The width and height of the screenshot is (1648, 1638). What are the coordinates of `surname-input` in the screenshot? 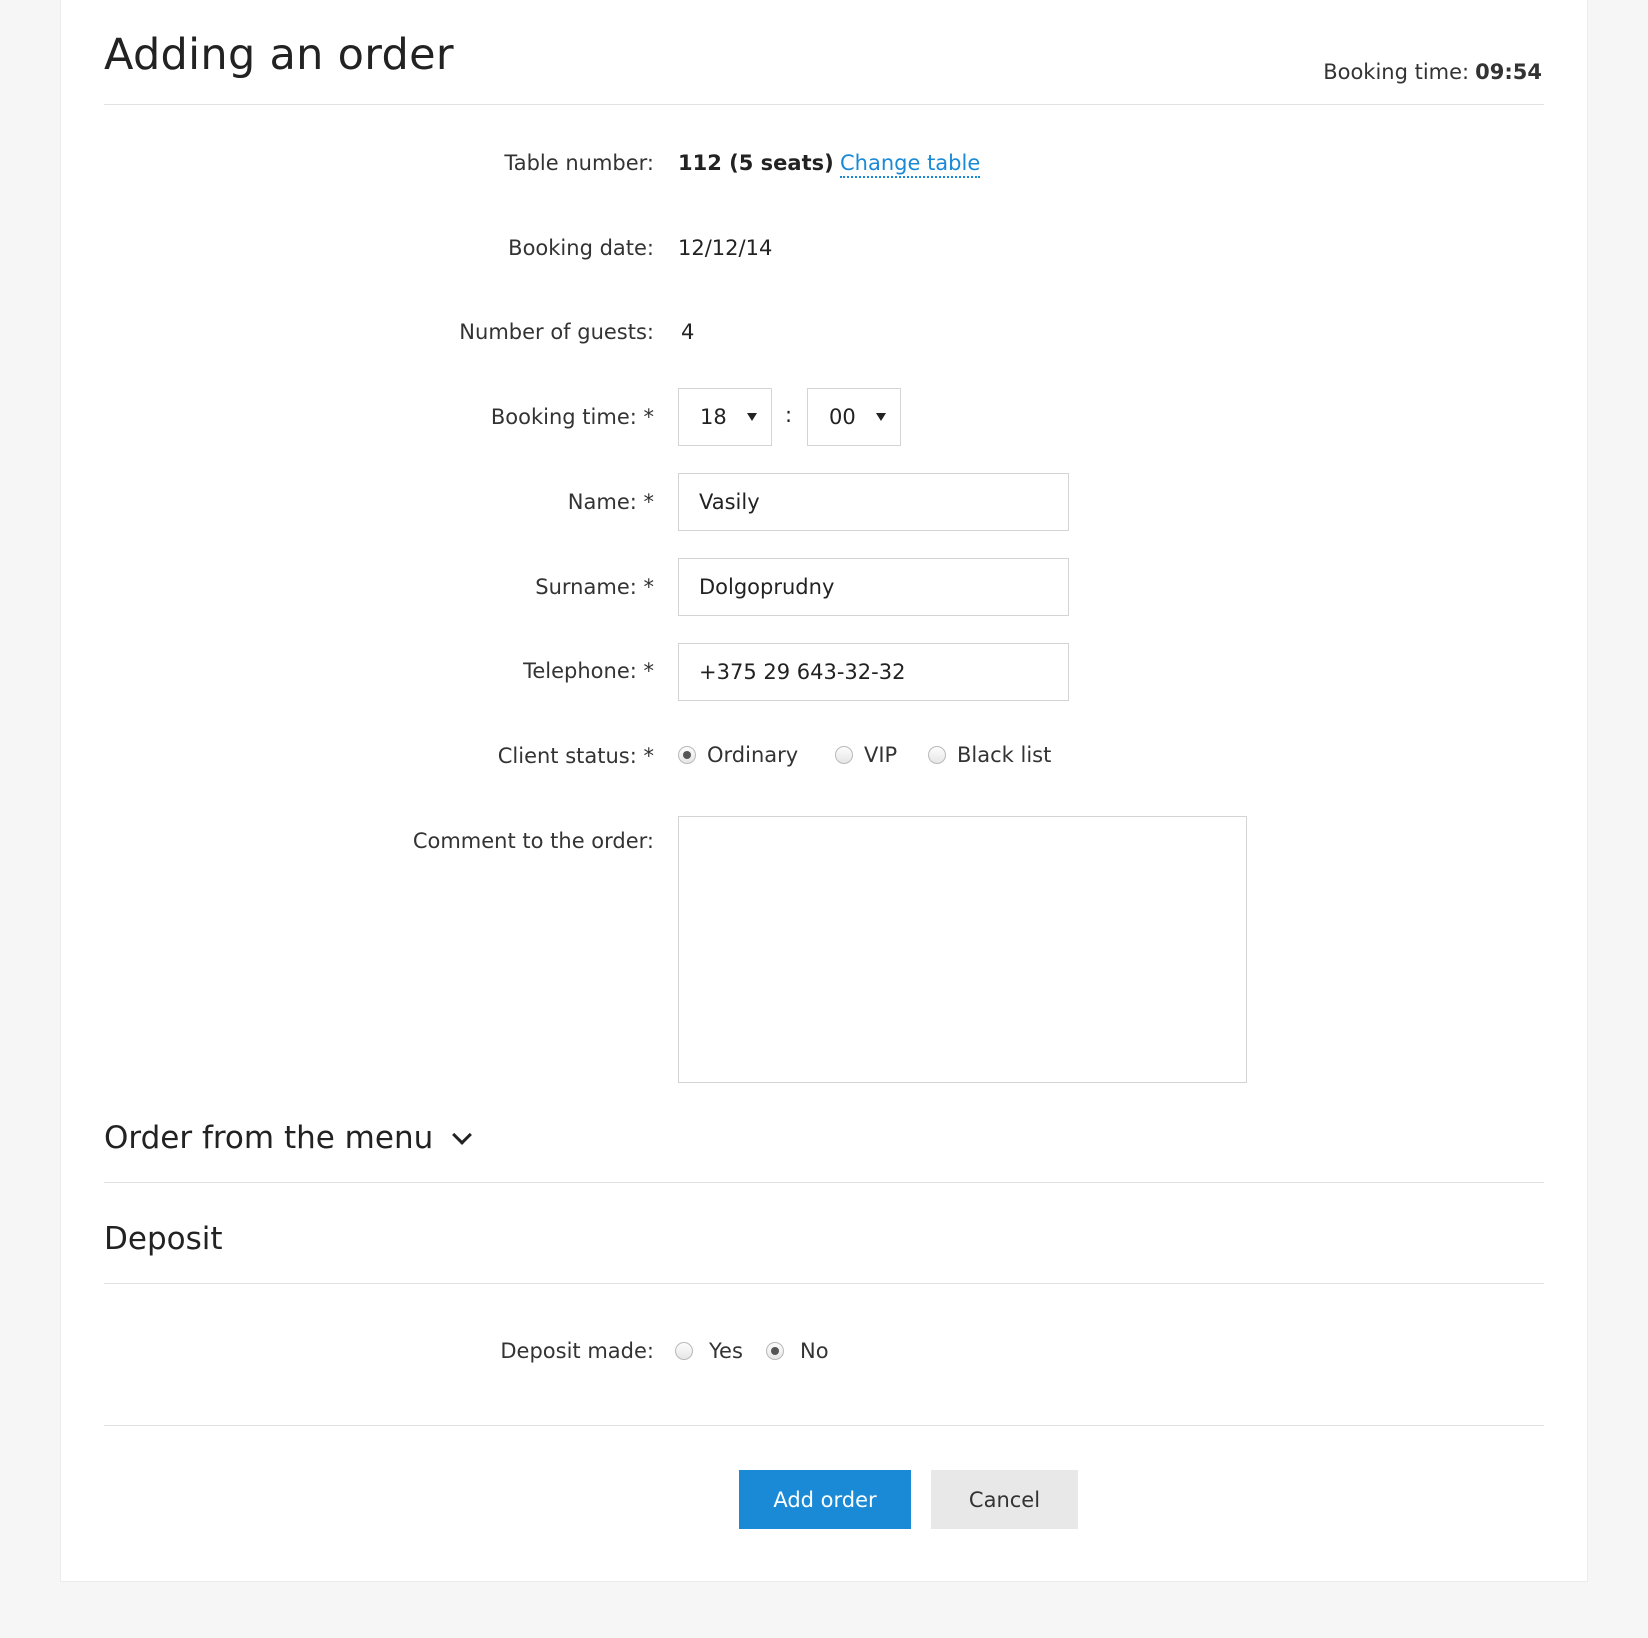 It's located at (873, 587).